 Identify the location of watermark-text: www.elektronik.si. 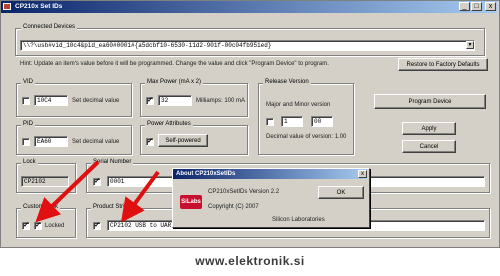
(250, 261).